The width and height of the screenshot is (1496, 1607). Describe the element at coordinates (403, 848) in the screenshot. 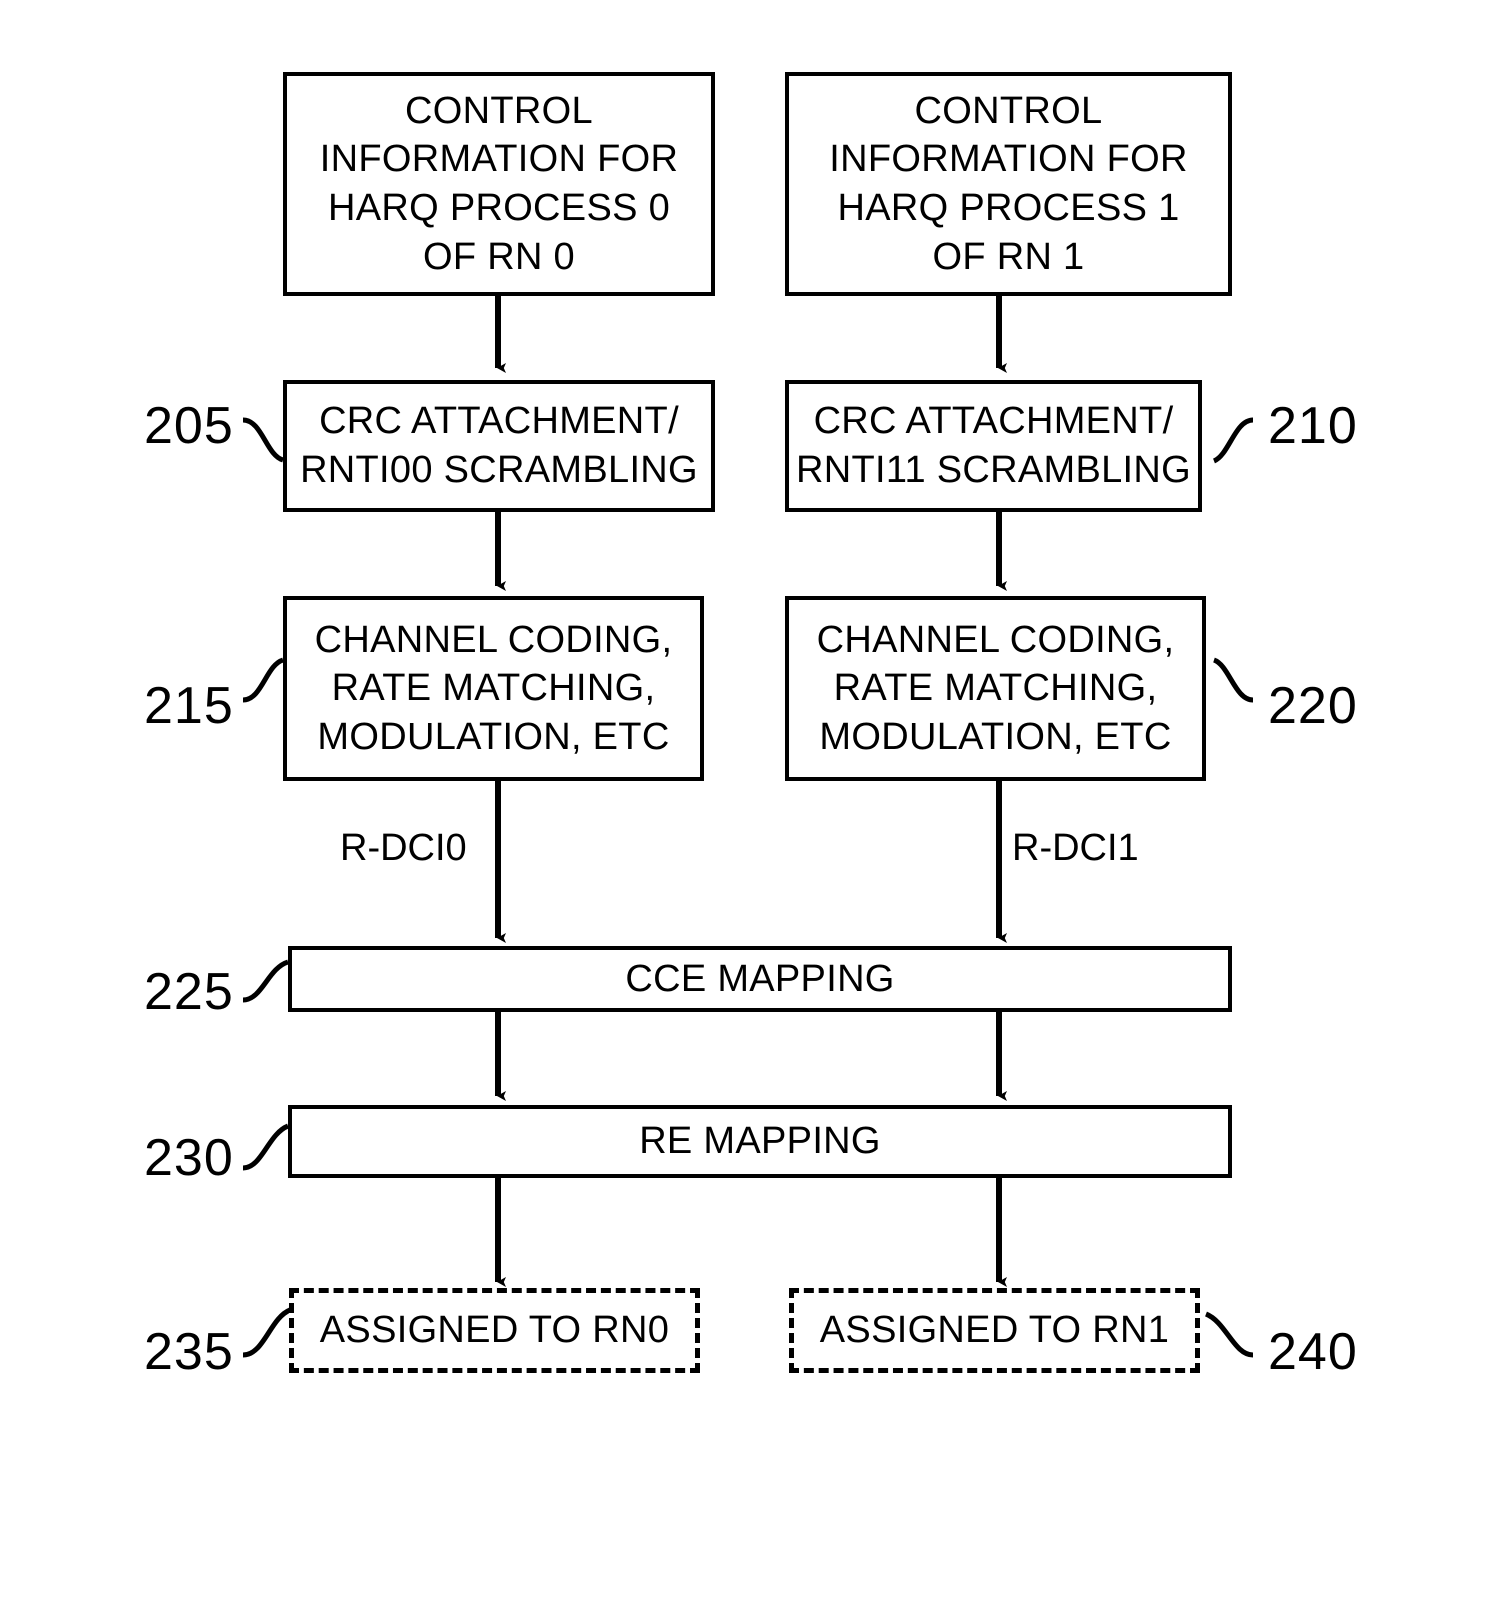

I see `edge-label-r-dci0: R-DCI0` at that location.